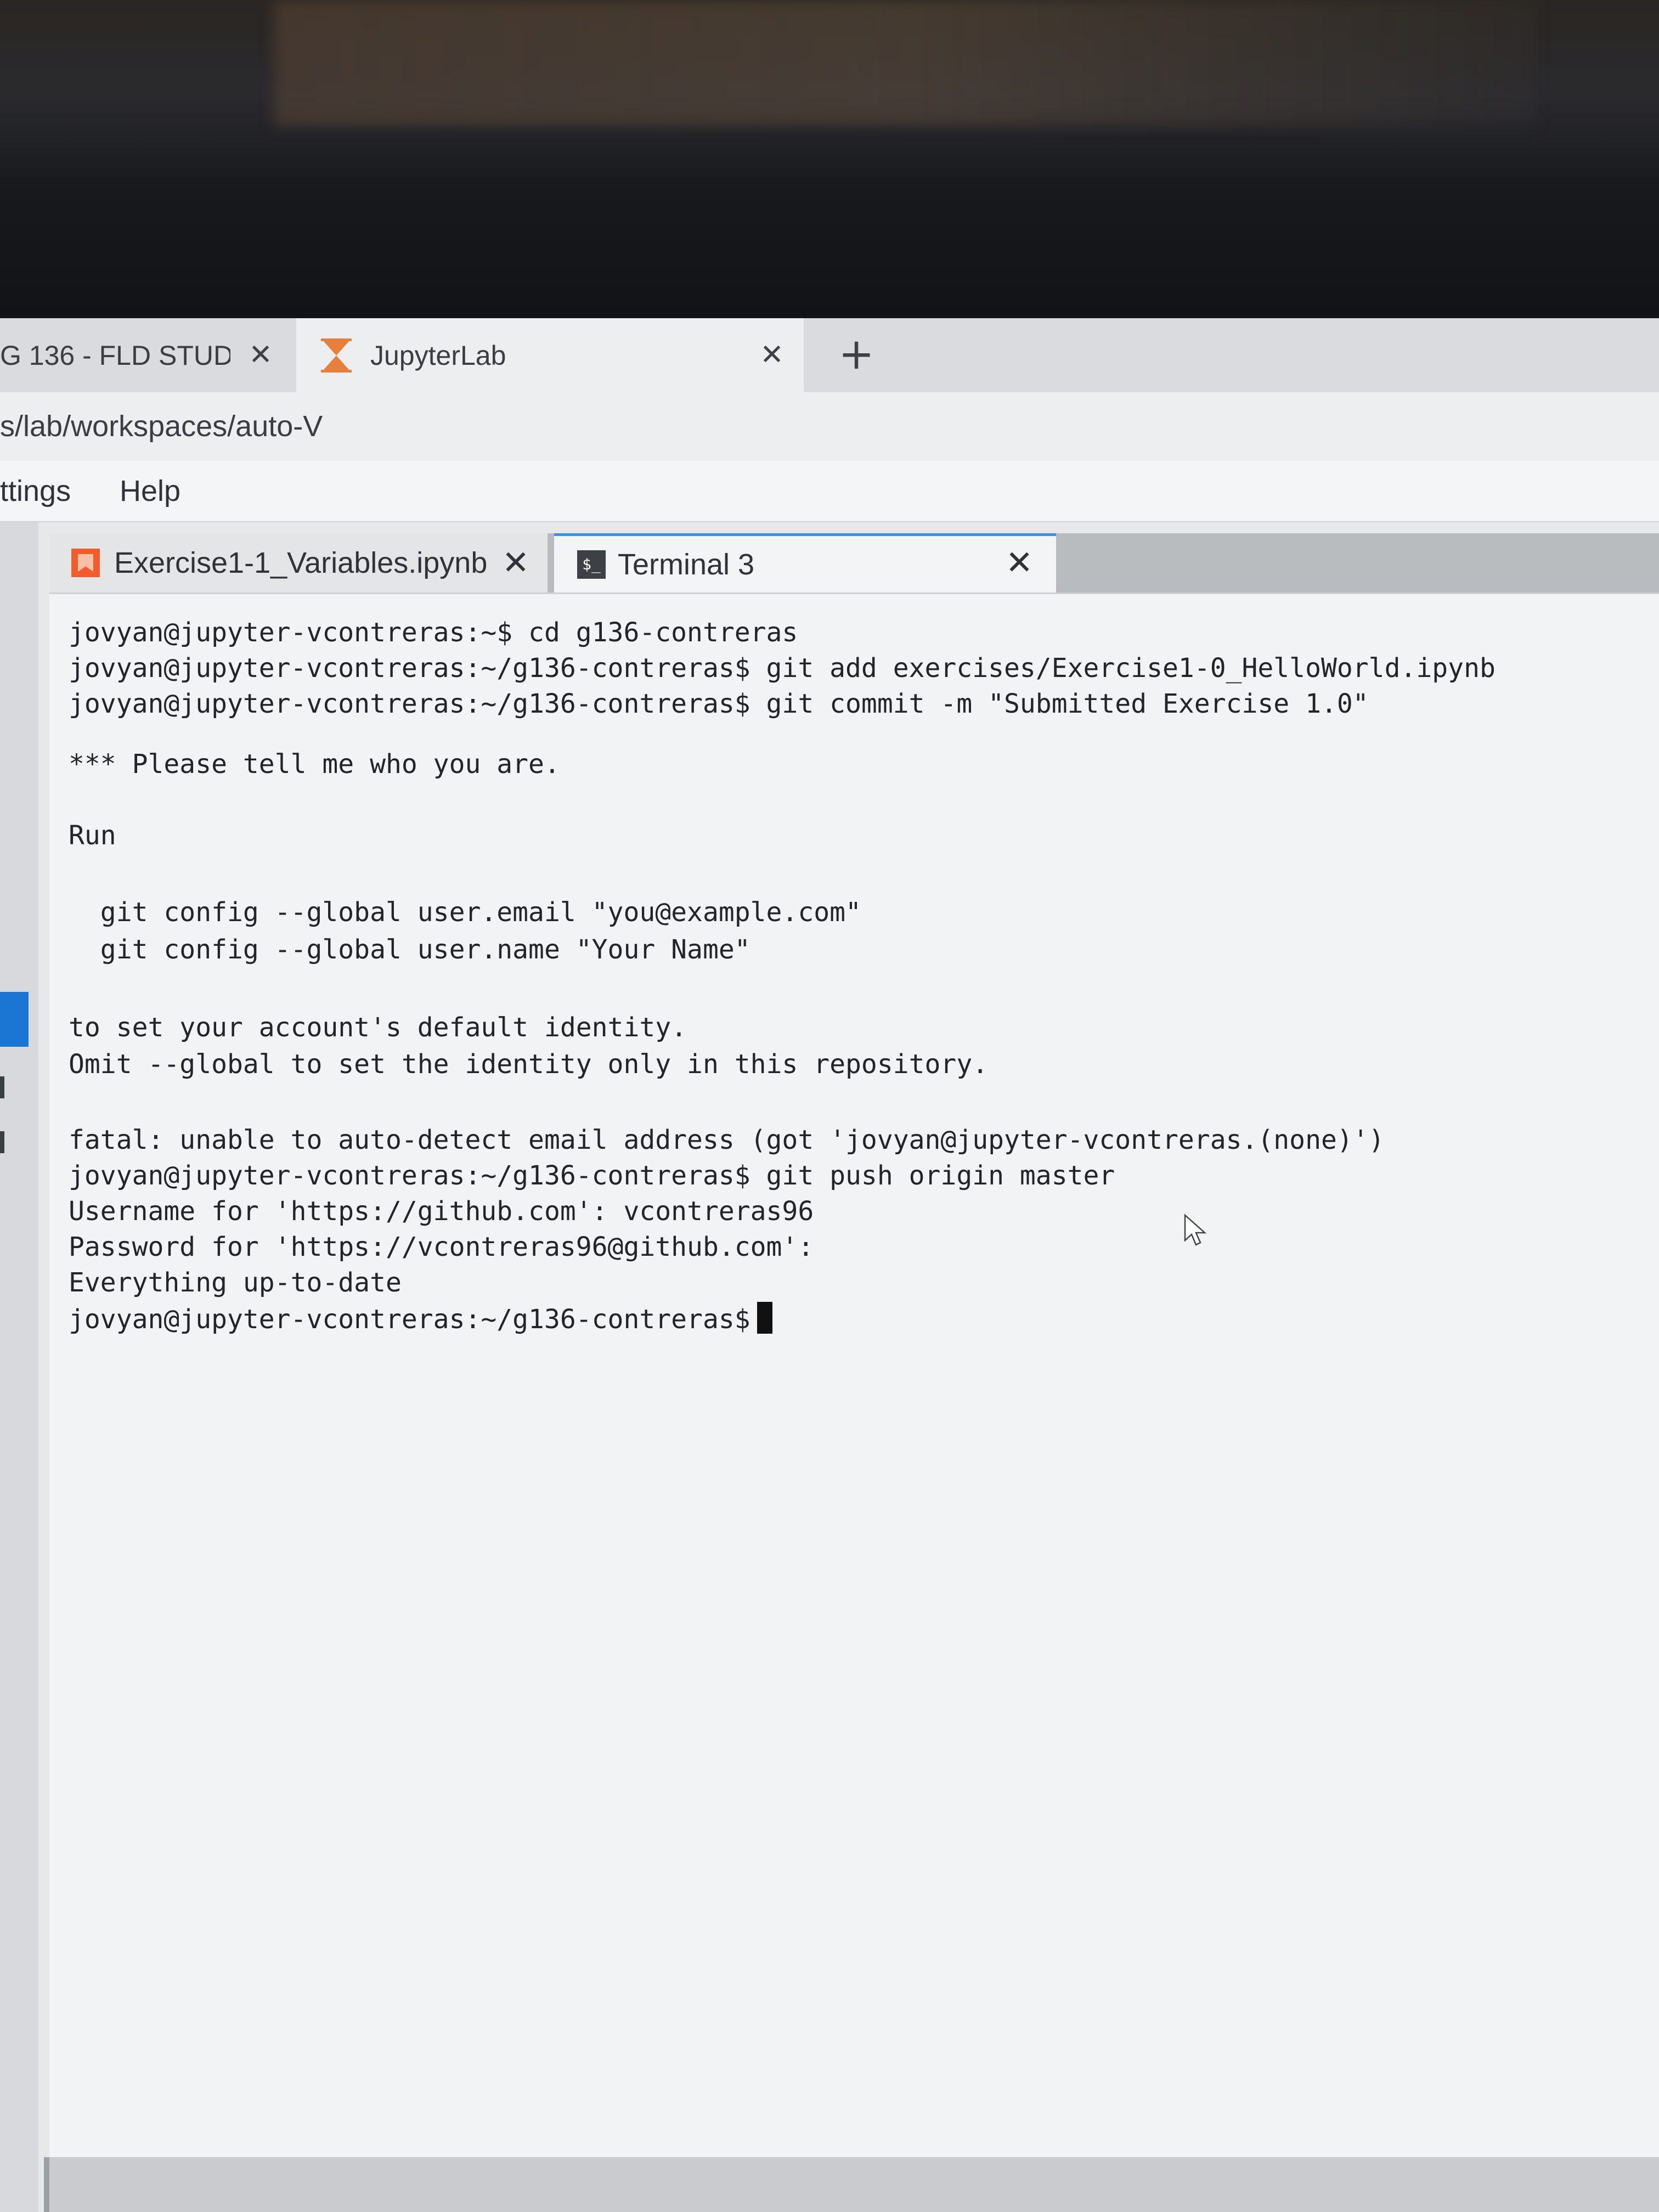 This screenshot has height=2212, width=1659. Describe the element at coordinates (150, 491) in the screenshot. I see `menu-help: Help` at that location.